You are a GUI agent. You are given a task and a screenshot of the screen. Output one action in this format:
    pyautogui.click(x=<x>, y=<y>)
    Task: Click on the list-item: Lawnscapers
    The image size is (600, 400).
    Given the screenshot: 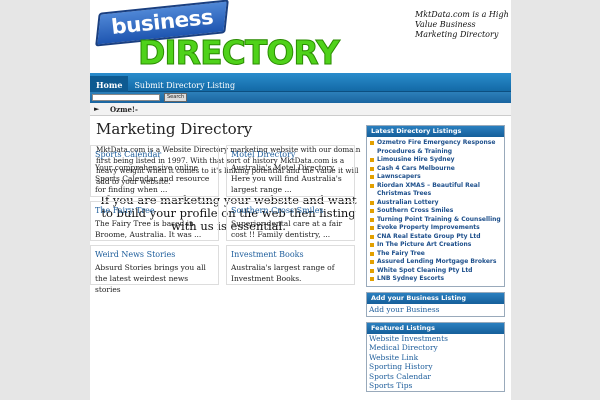 What is the action you would take?
    pyautogui.click(x=436, y=177)
    